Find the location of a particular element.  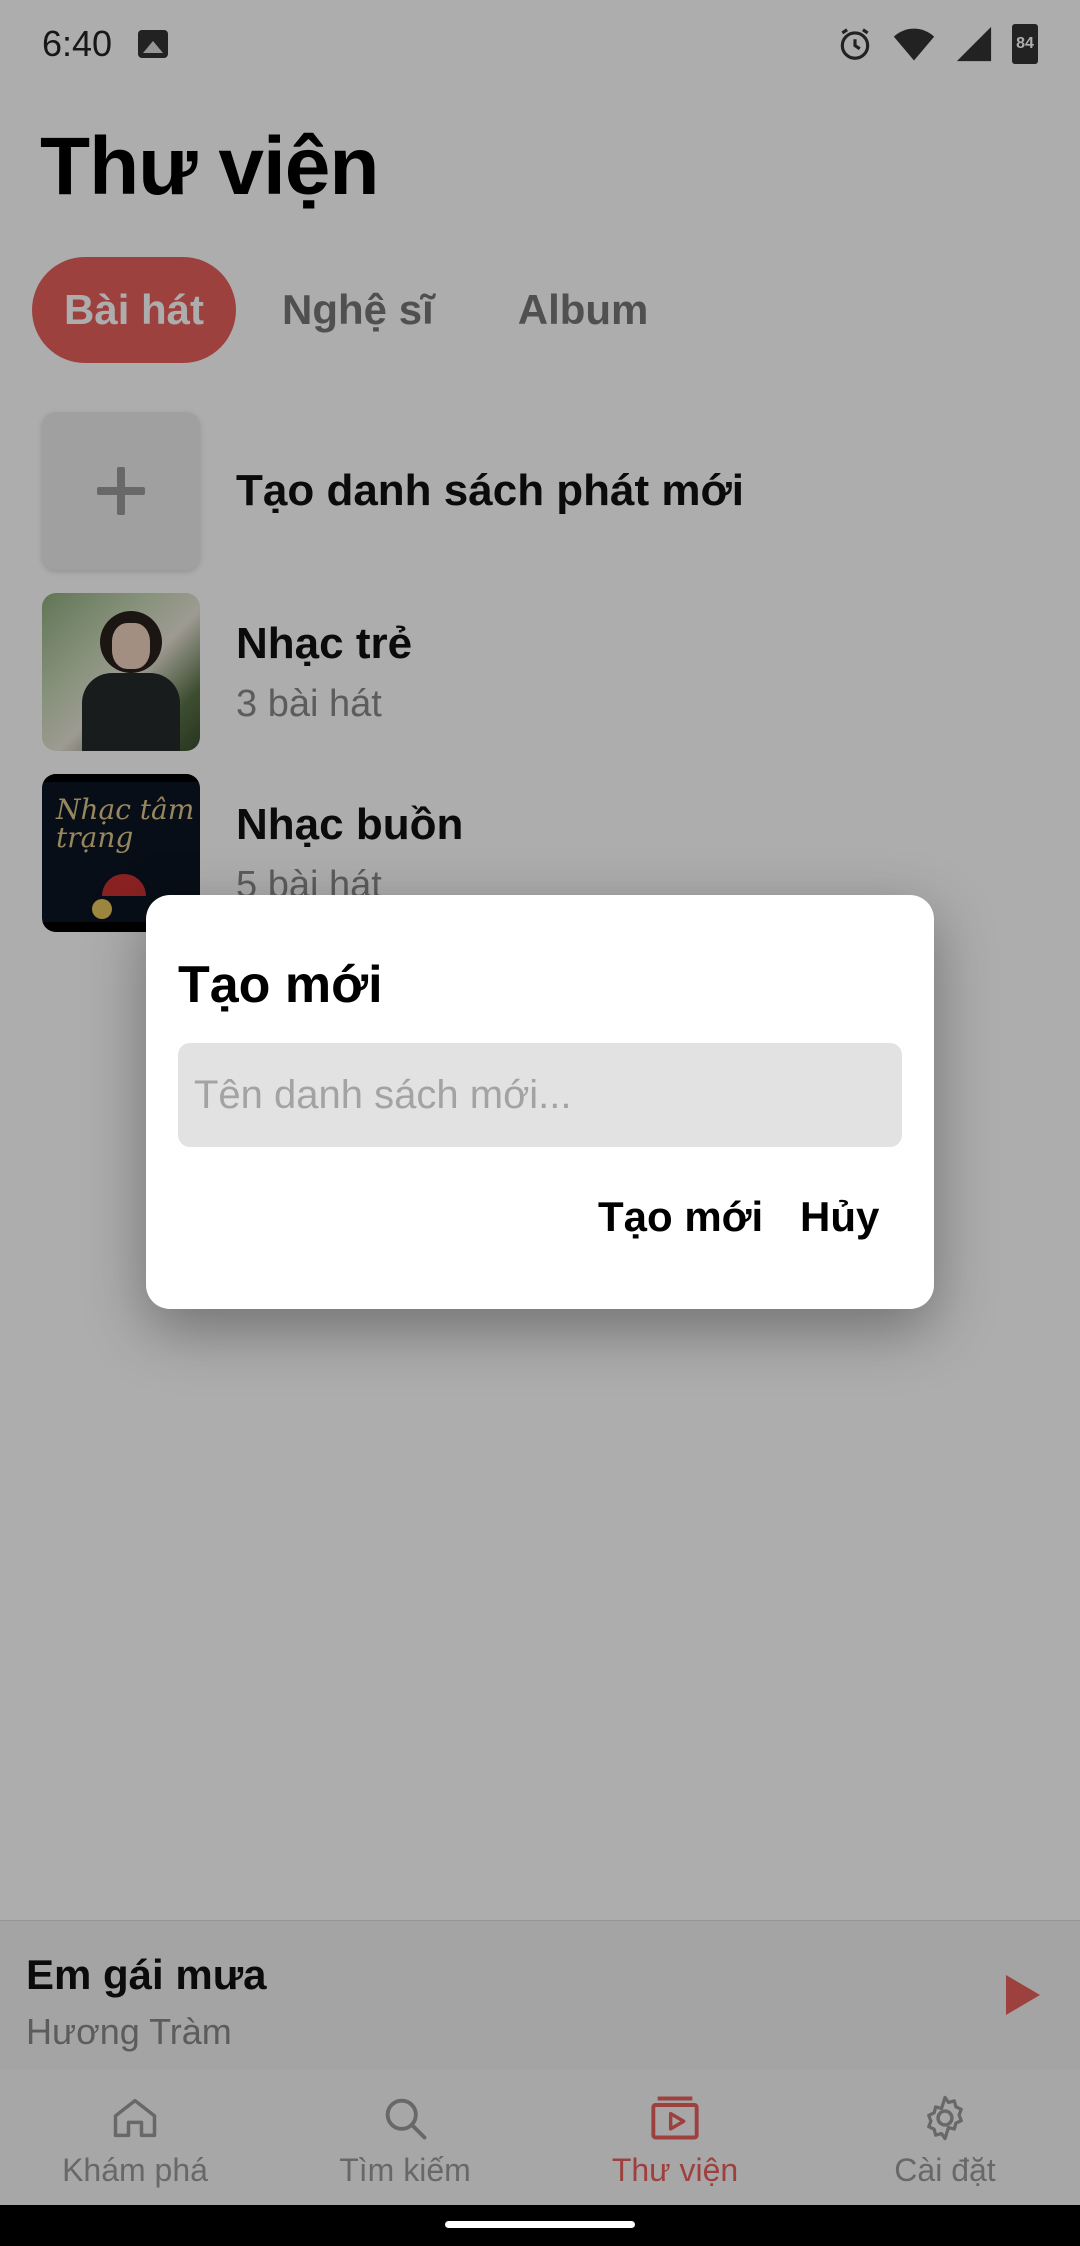

create-button: Tạo mới is located at coordinates (680, 1217).